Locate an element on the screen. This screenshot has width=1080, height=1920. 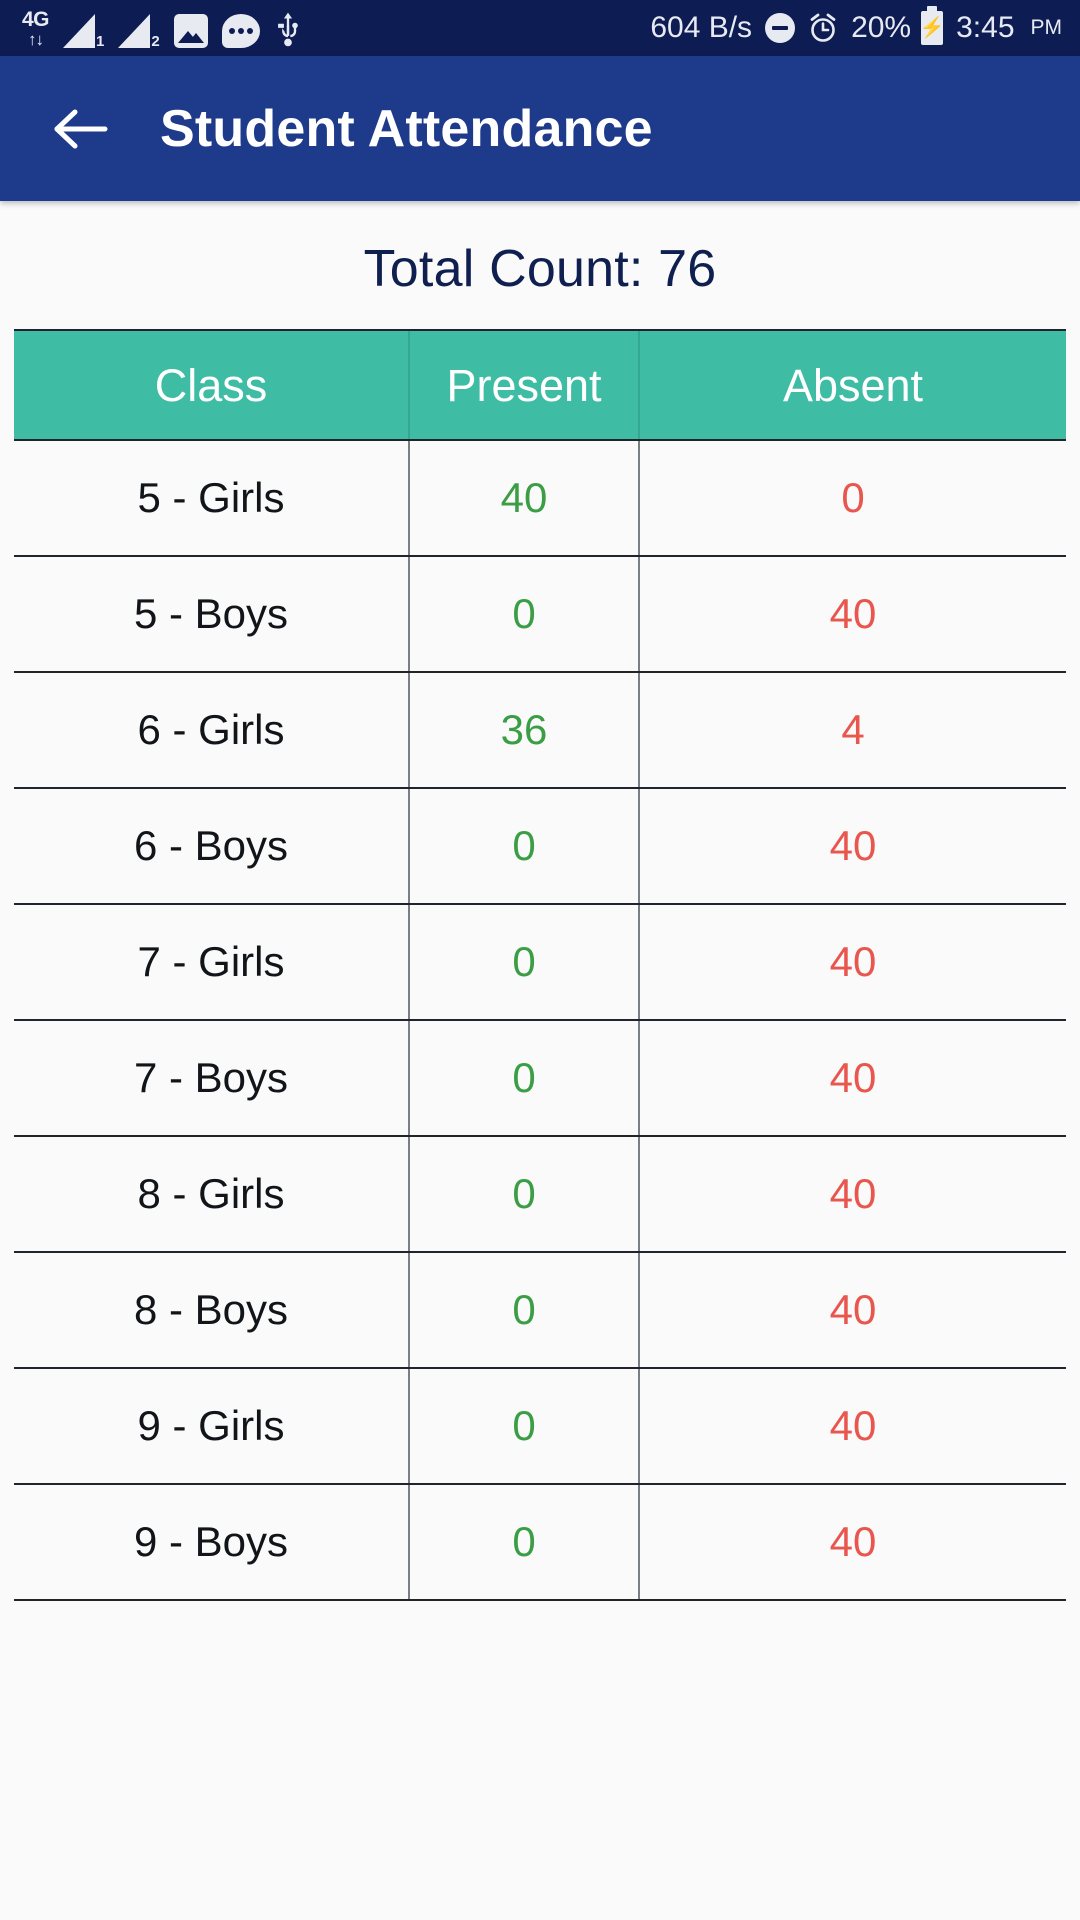
table-row: 6 - Girls 36 4 is located at coordinates (540, 731).